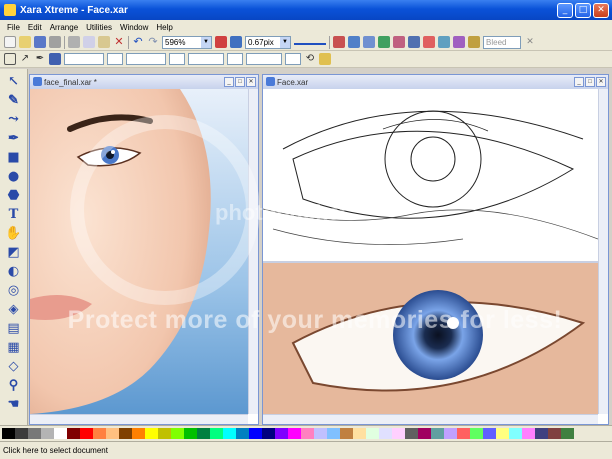 The width and height of the screenshot is (612, 459). I want to click on rectangle-tool: ■, so click(14, 157).